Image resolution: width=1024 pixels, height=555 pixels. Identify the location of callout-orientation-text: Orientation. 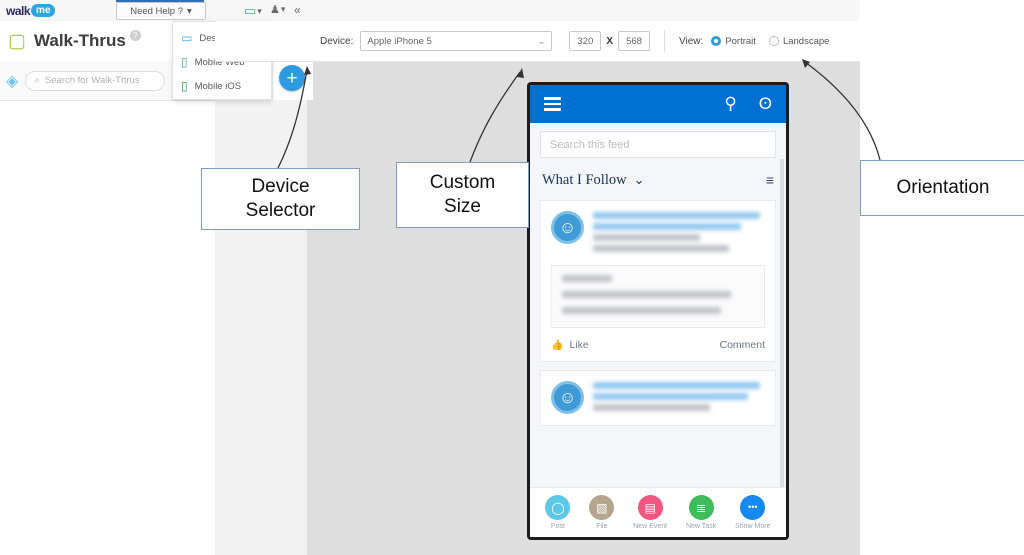
(943, 188).